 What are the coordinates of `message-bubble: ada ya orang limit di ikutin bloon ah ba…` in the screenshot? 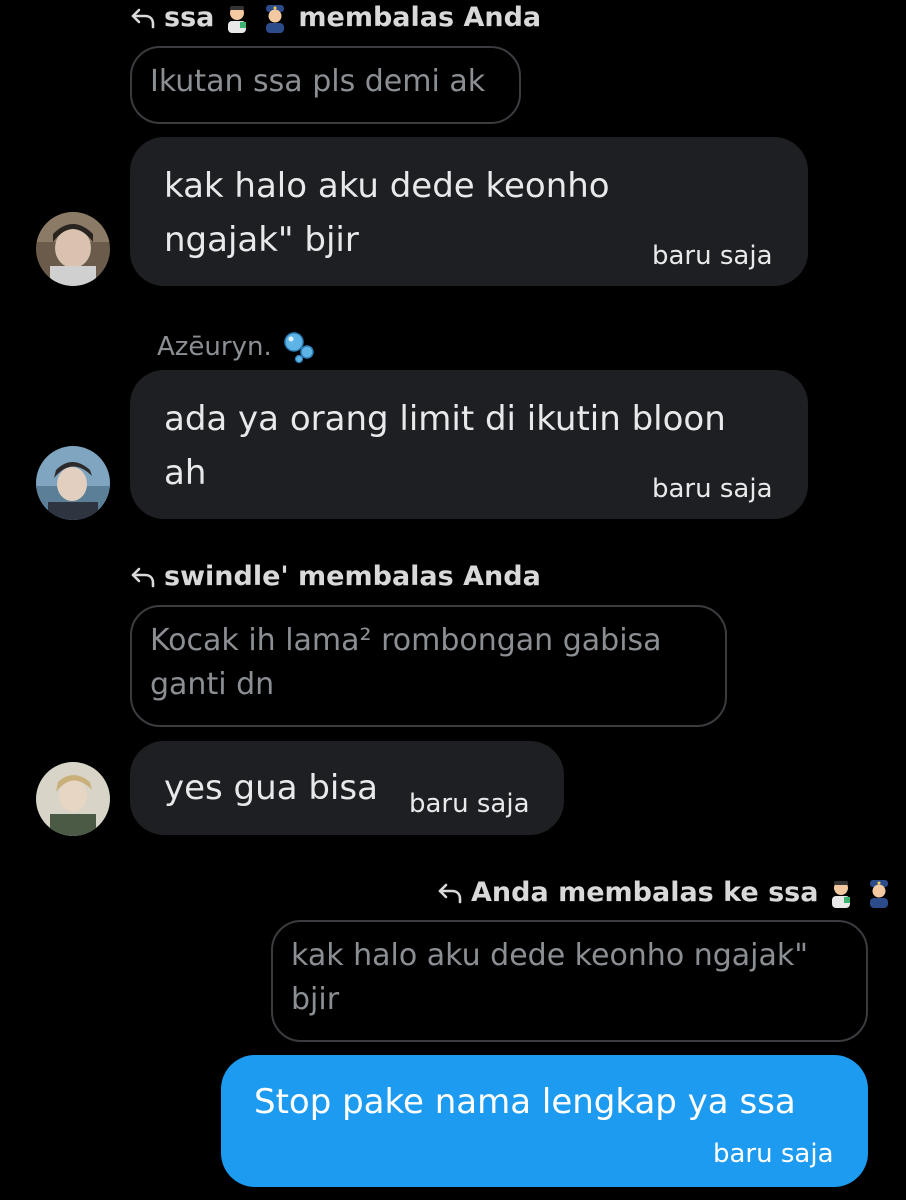 It's located at (469, 444).